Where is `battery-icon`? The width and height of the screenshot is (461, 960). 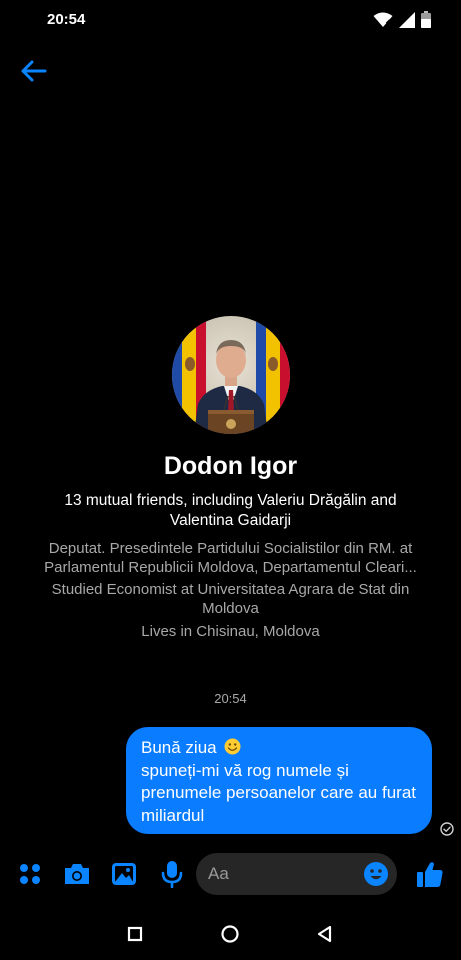 battery-icon is located at coordinates (426, 22).